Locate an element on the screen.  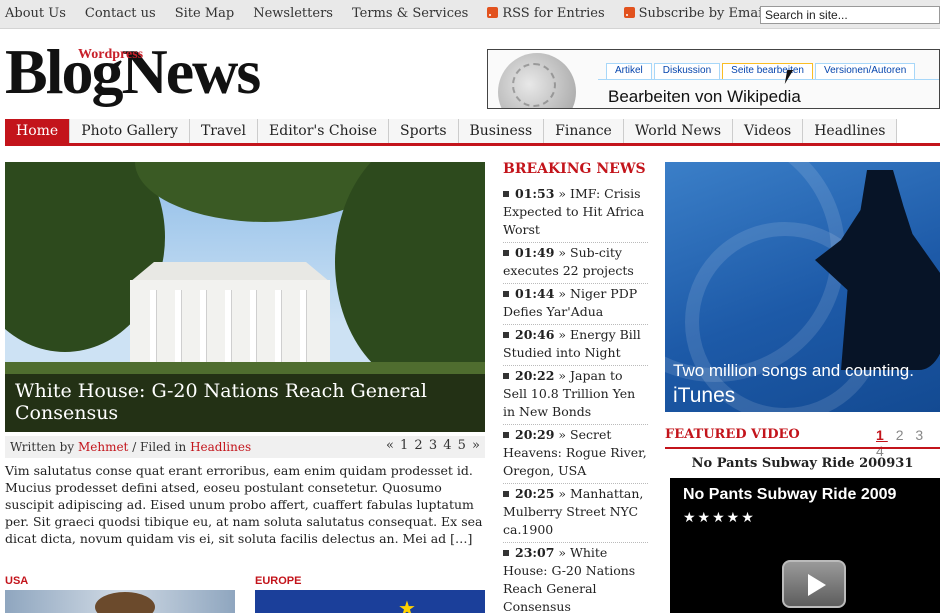
white-house is located at coordinates (230, 324).